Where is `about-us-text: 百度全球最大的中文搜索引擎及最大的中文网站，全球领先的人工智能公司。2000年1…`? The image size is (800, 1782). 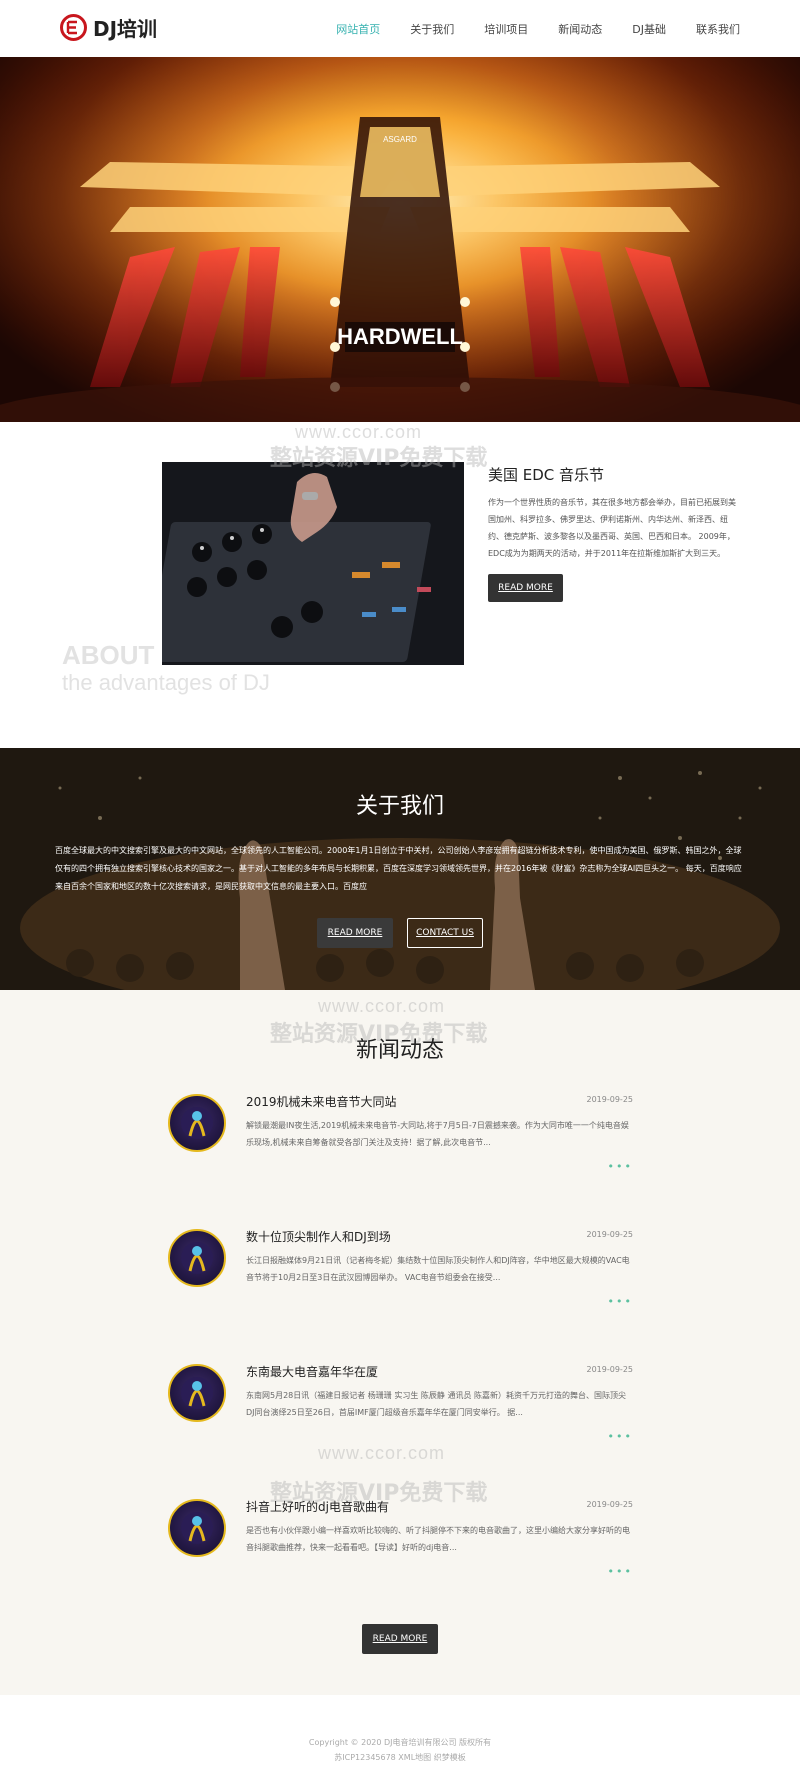
about-us-text: 百度全球最大的中文搜索引擎及最大的中文网站，全球领先的人工智能公司。2000年1… is located at coordinates (398, 868).